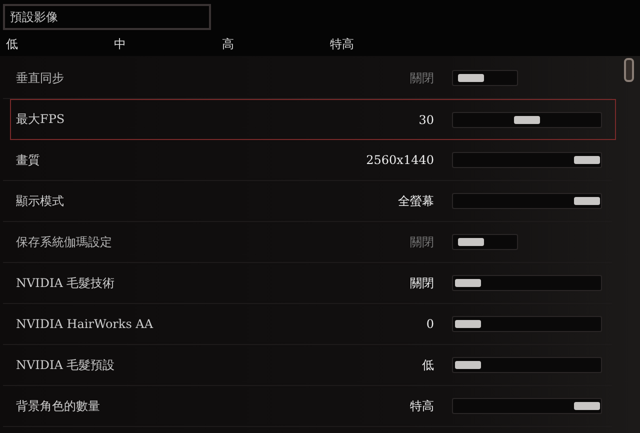  What do you see at coordinates (58, 406) in the screenshot?
I see `setting-label: 背景角色的數量` at bounding box center [58, 406].